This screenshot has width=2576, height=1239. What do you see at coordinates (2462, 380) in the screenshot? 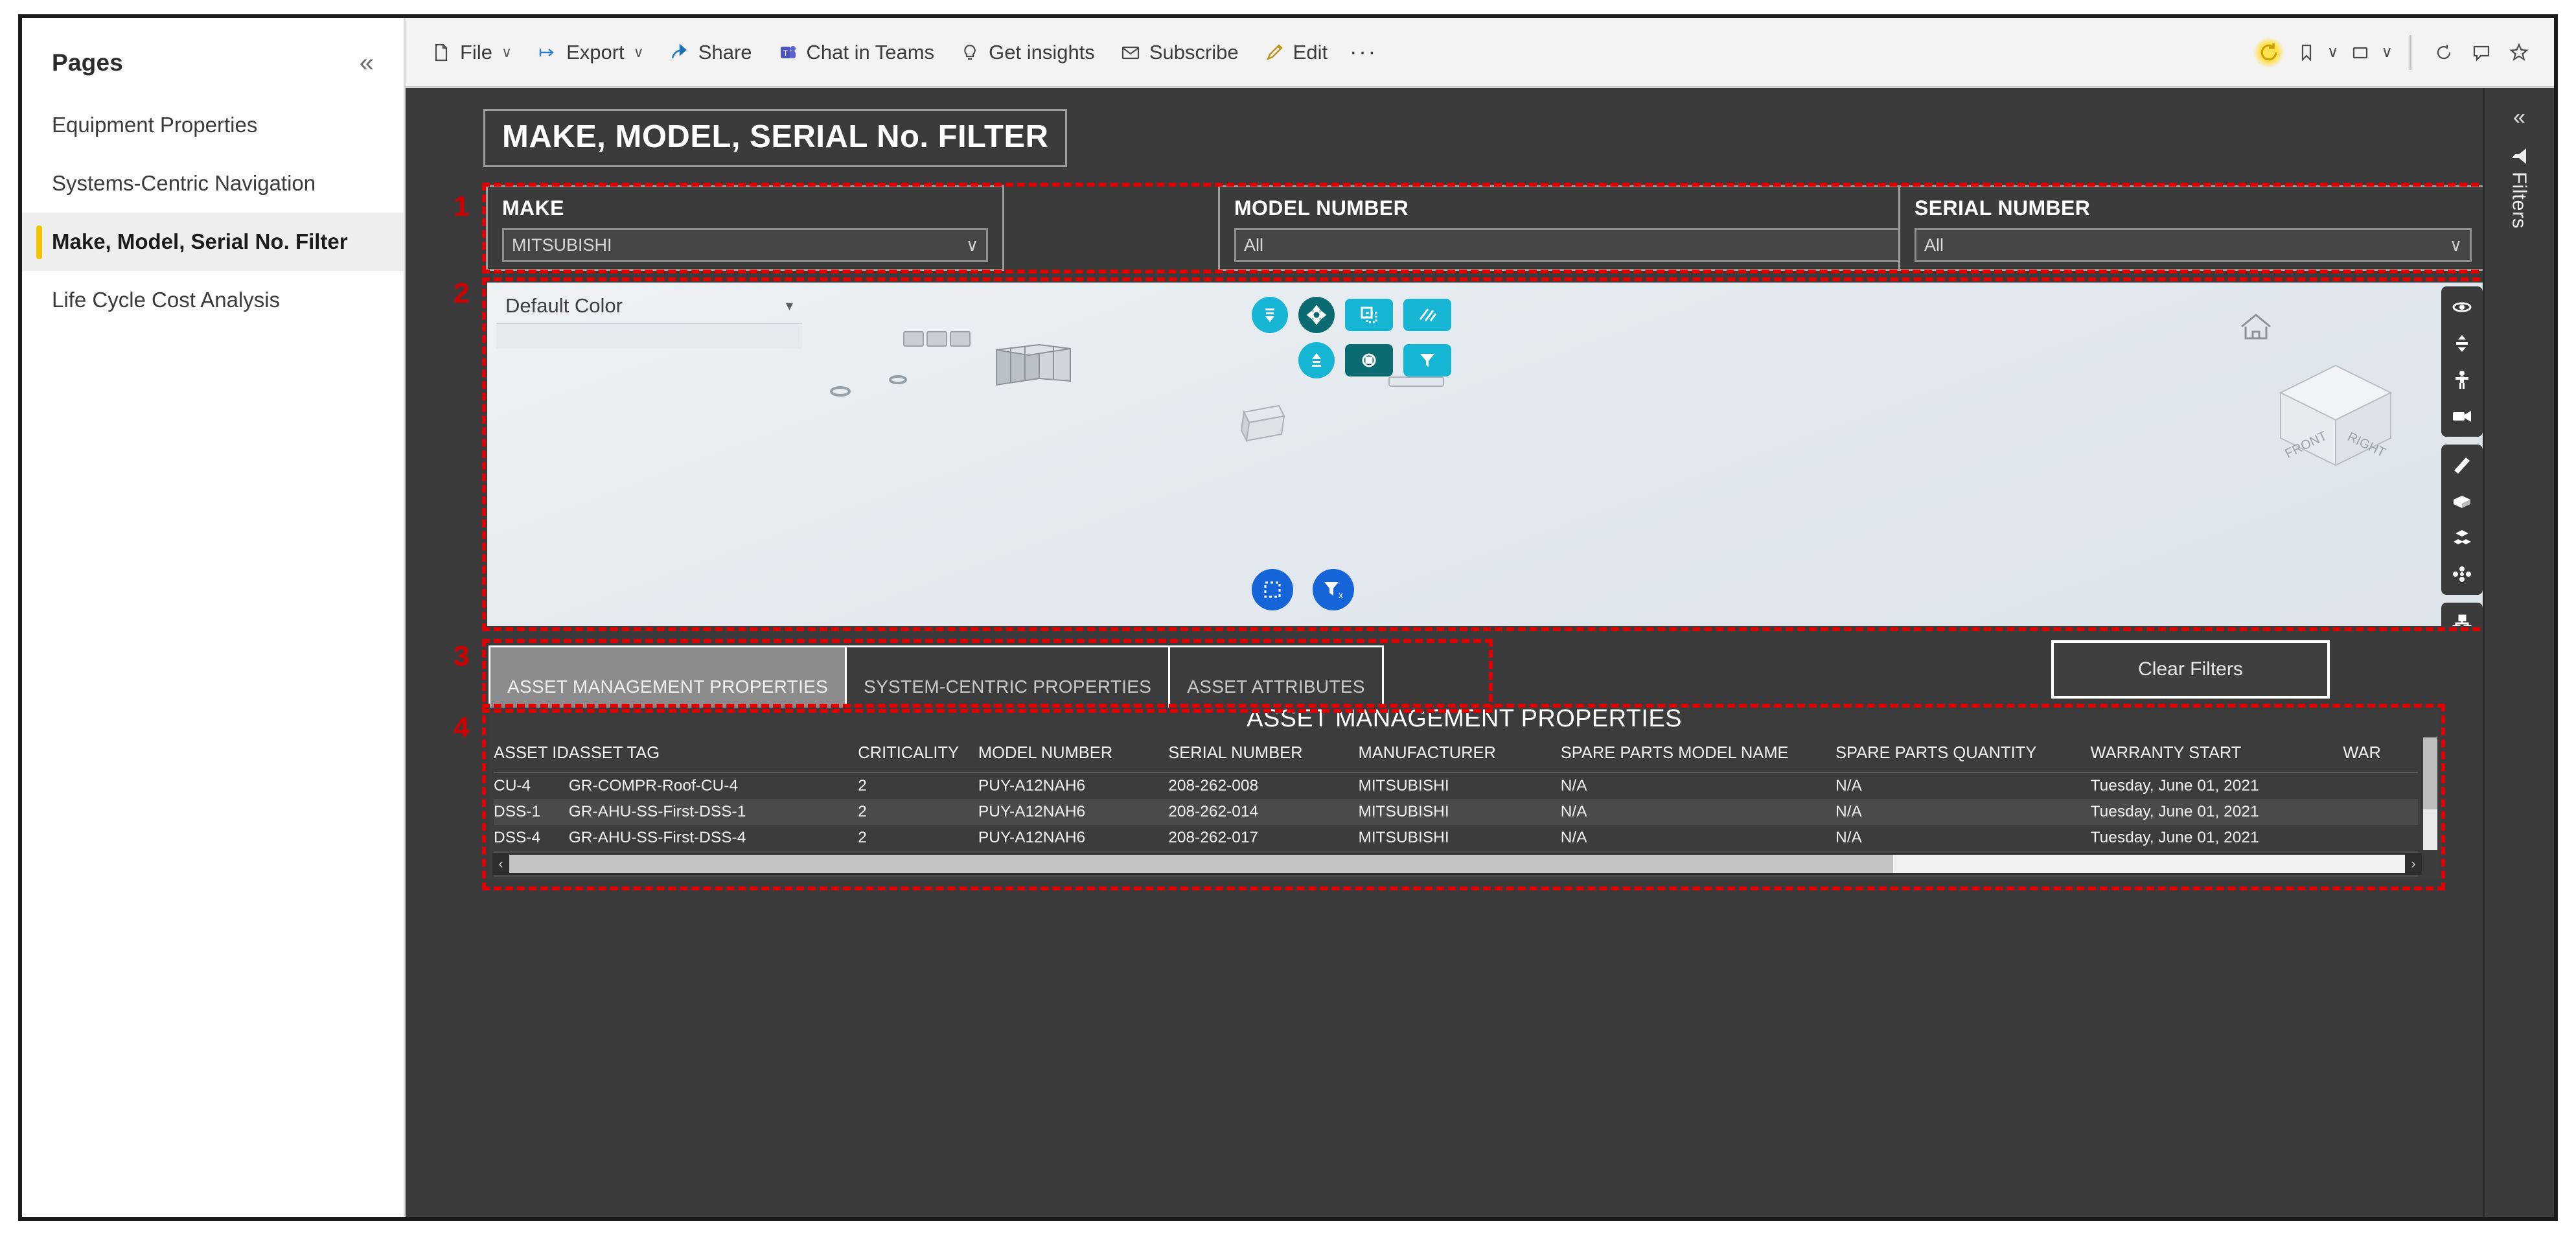
I see `walk-person-icon` at bounding box center [2462, 380].